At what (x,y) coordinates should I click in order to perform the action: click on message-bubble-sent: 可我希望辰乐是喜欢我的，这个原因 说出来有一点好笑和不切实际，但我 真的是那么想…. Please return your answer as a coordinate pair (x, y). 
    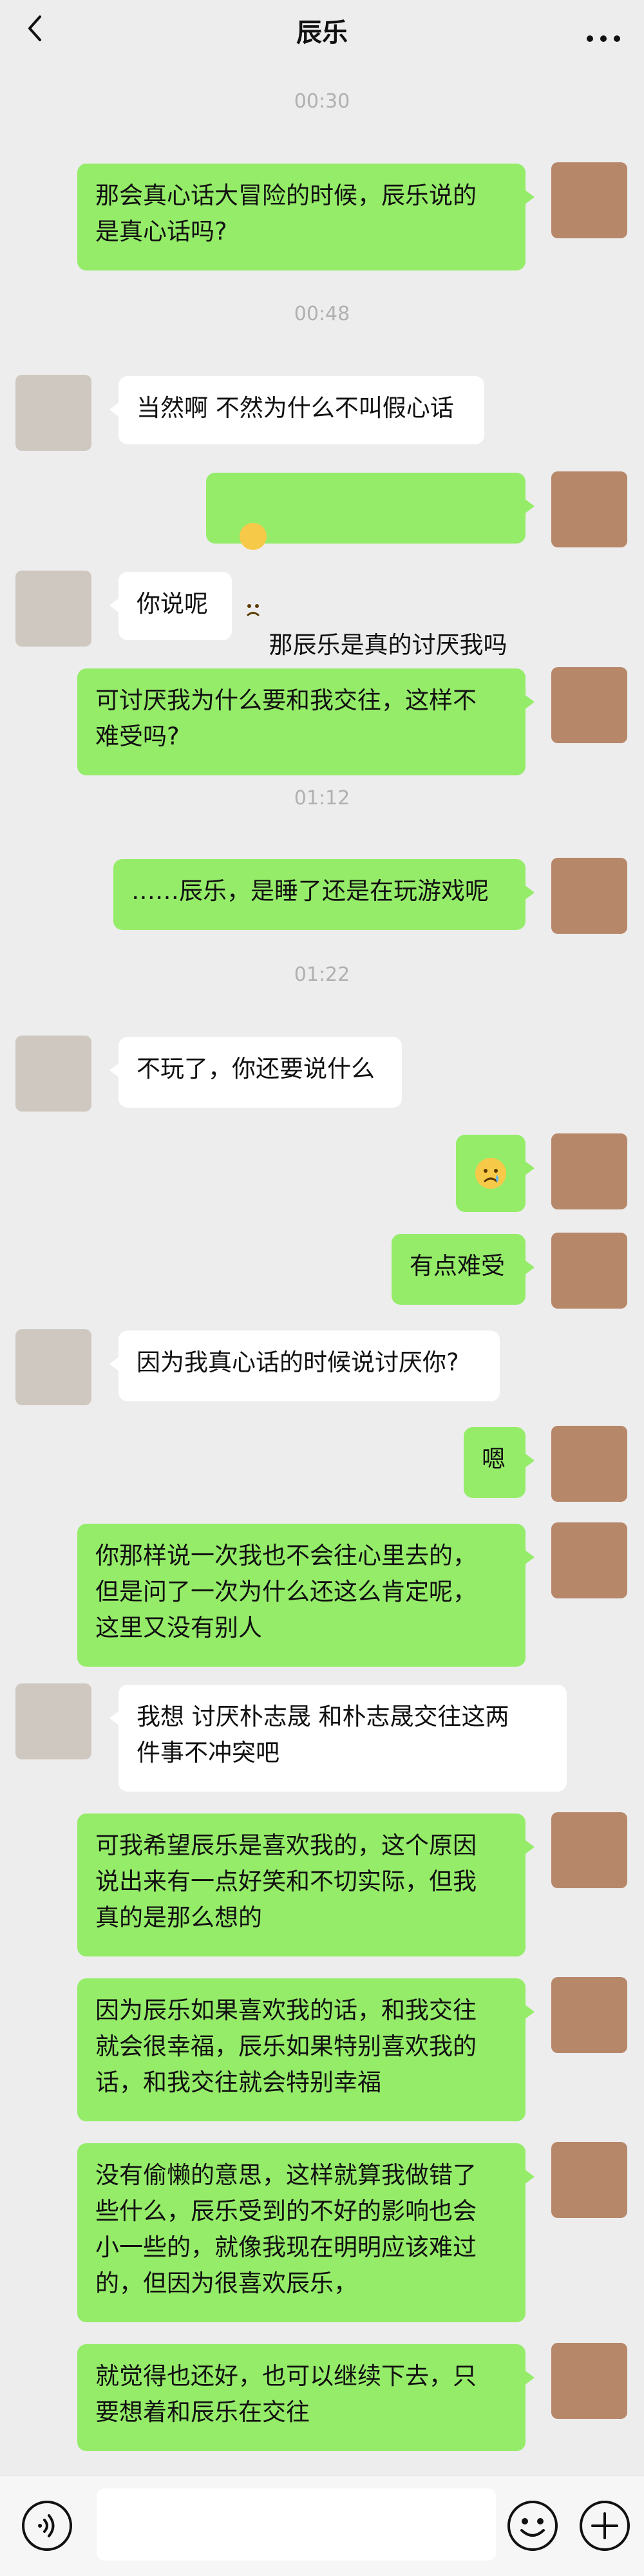
    Looking at the image, I should click on (306, 1885).